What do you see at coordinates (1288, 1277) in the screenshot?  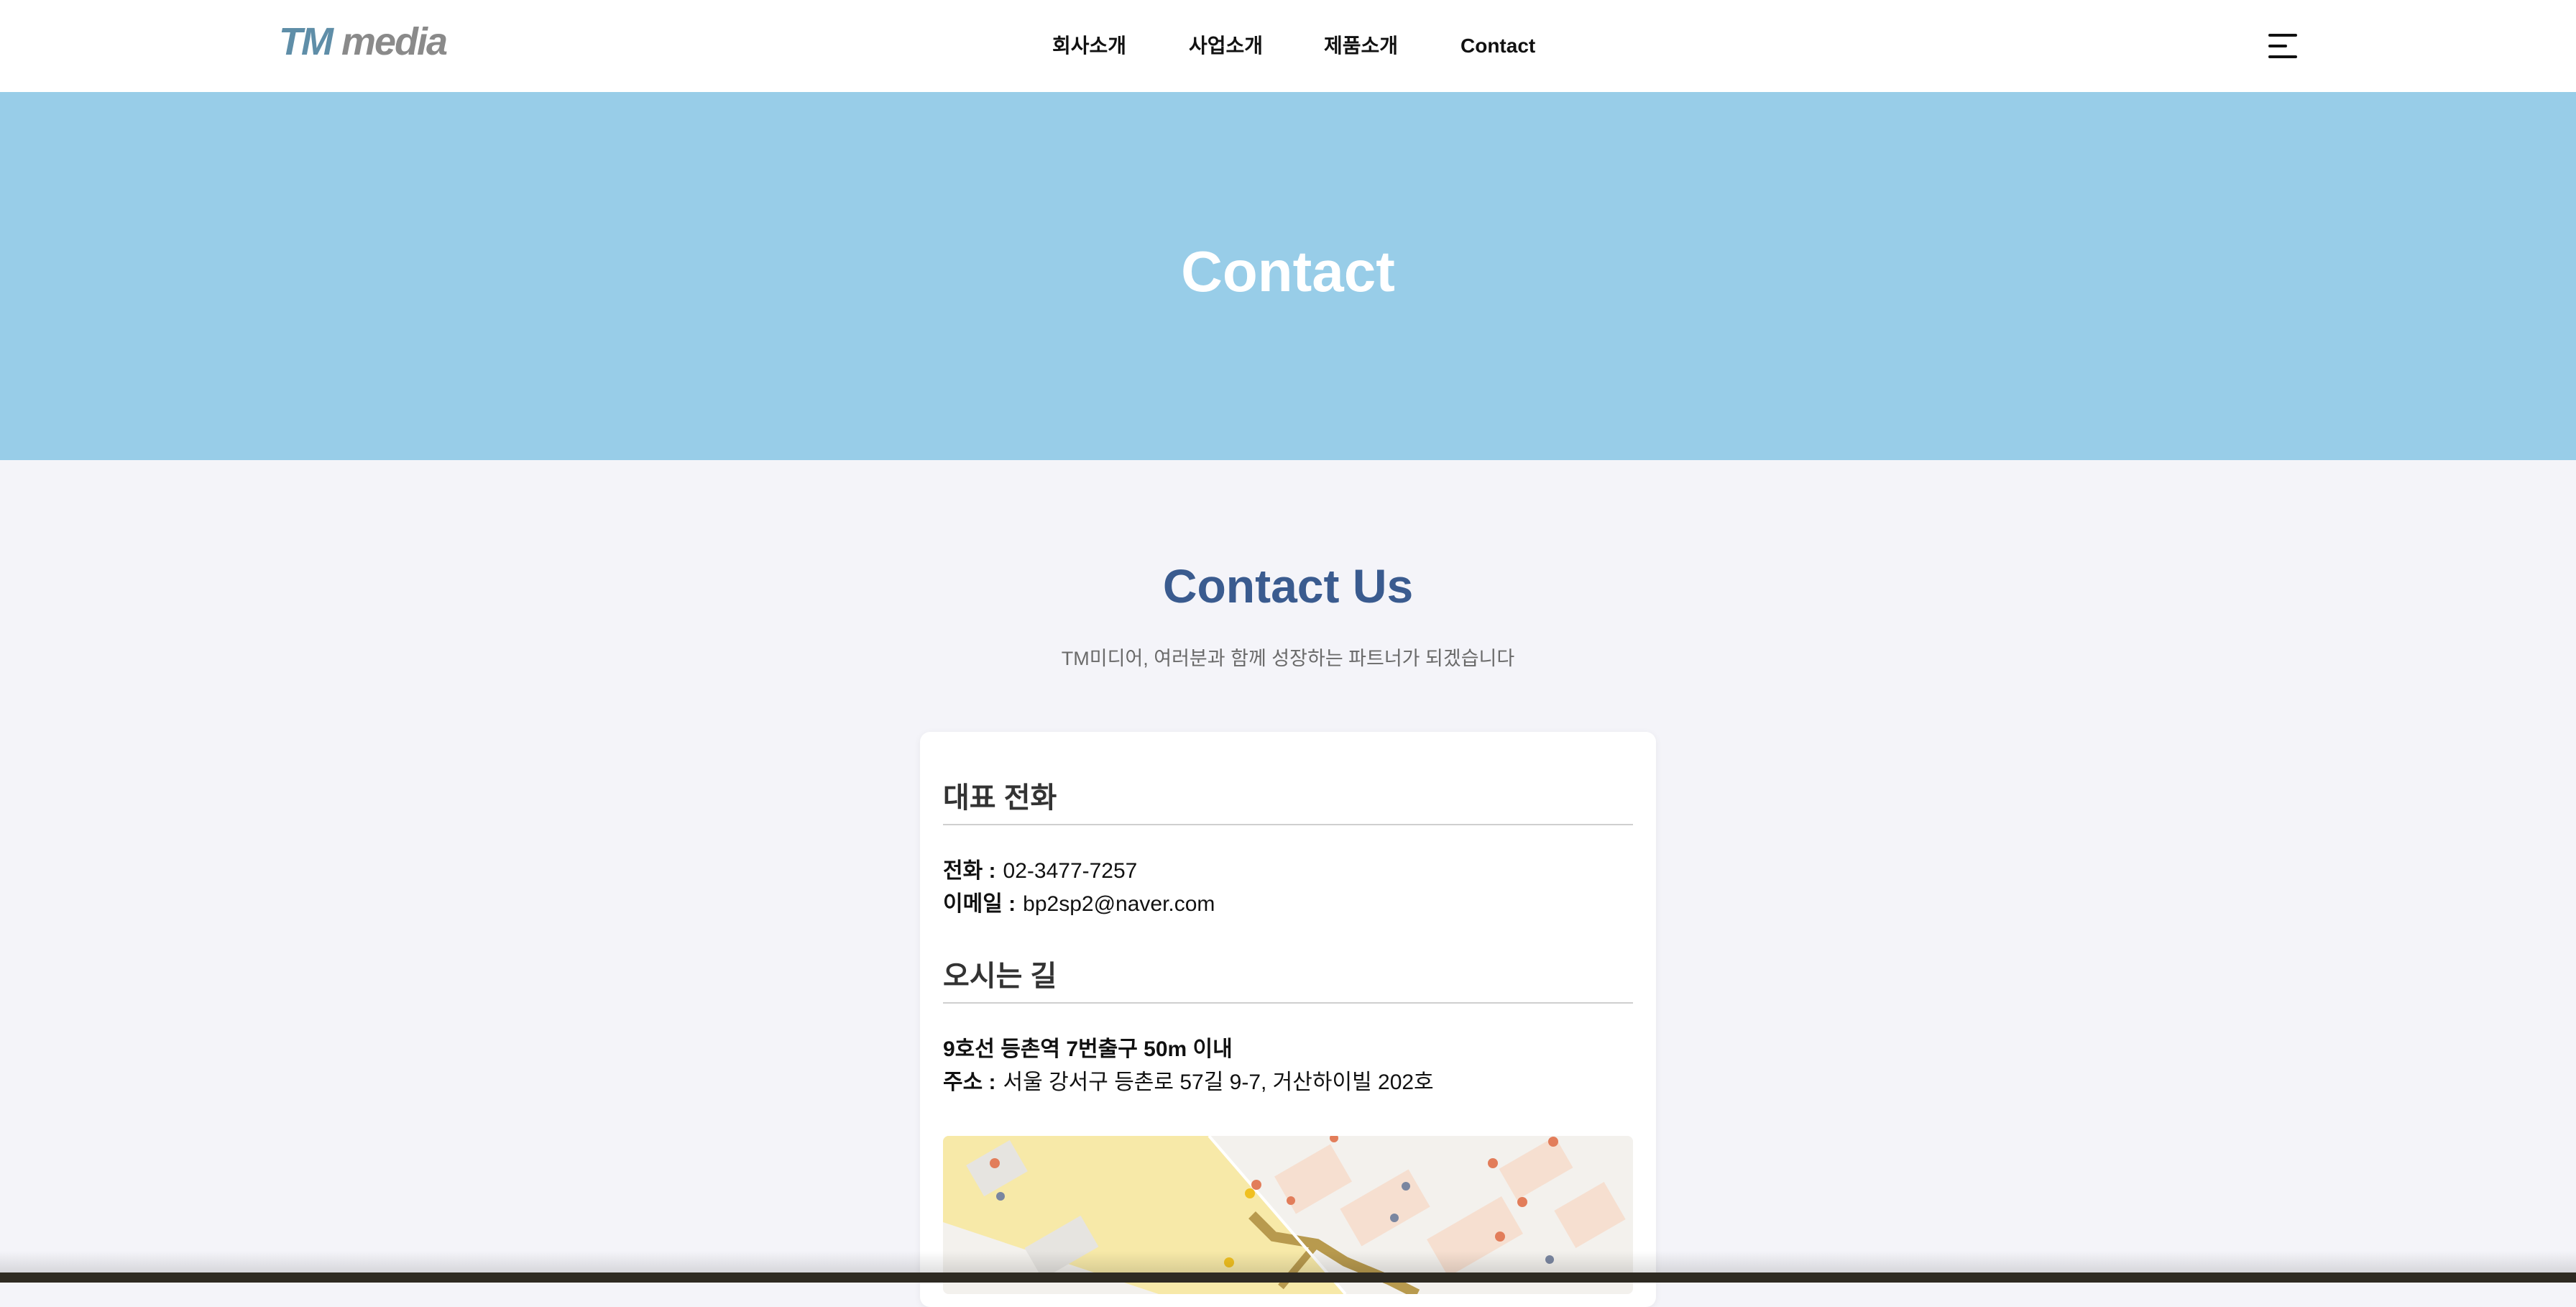 I see `bottom-edge` at bounding box center [1288, 1277].